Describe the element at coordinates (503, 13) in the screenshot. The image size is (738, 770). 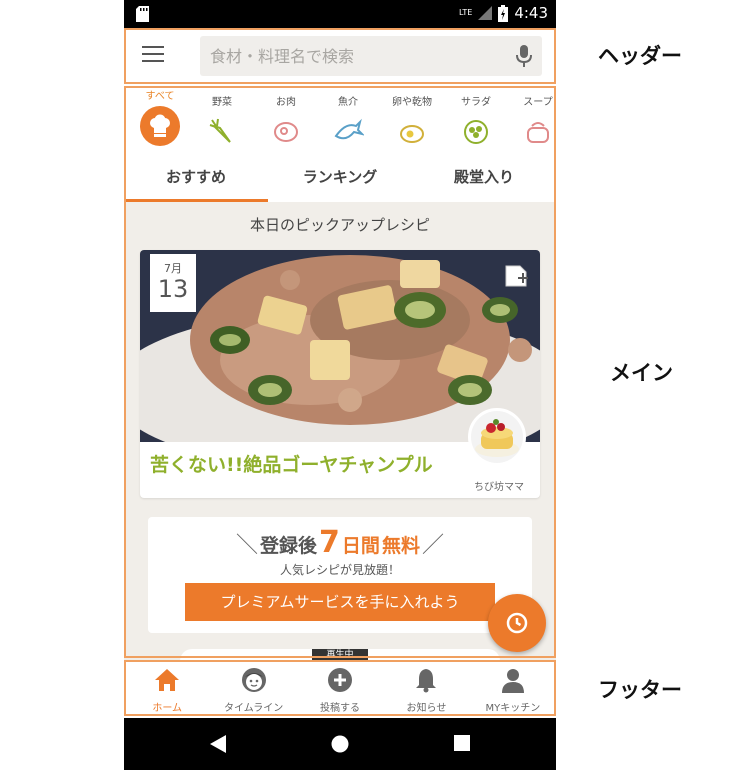
I see `battery-icon` at that location.